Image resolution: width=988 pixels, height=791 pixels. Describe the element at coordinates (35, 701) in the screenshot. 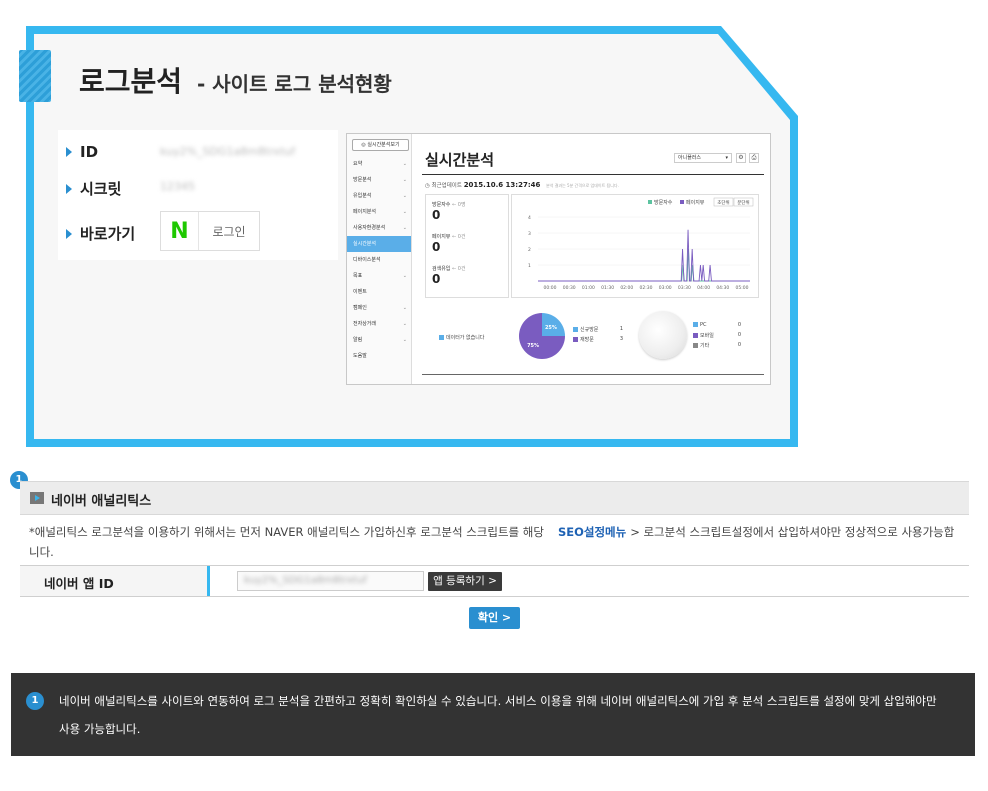

I see `note-step-badge: 1` at that location.